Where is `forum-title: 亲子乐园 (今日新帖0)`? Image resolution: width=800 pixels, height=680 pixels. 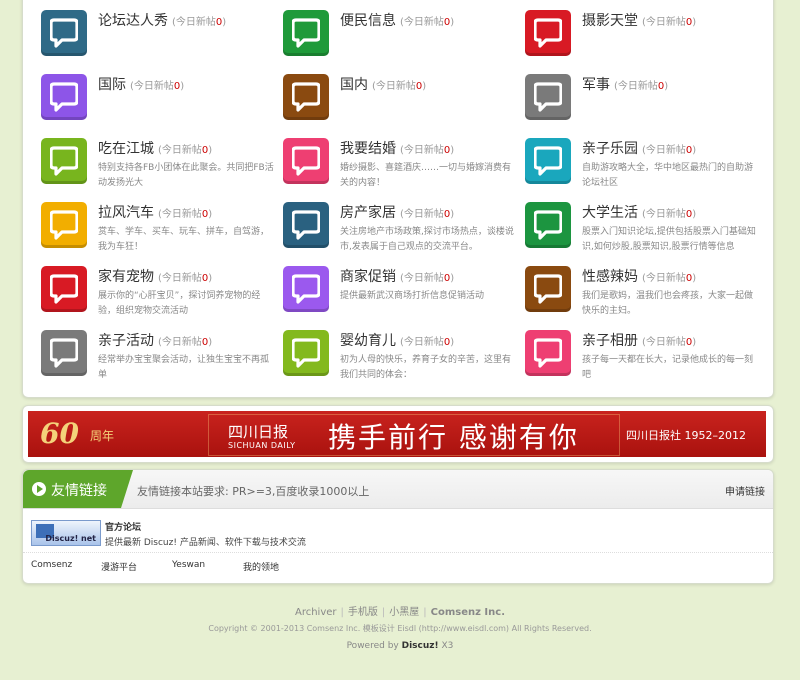 forum-title: 亲子乐园 (今日新帖0) is located at coordinates (639, 148).